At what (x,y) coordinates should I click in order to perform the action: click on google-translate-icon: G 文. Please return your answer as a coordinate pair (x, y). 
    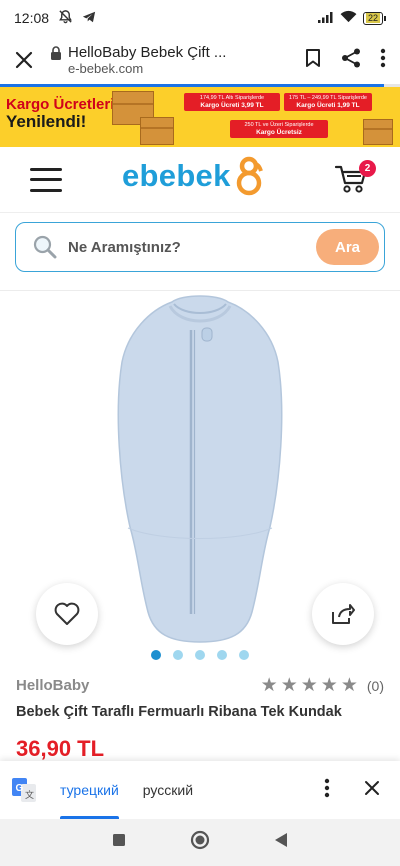
    Looking at the image, I should click on (24, 790).